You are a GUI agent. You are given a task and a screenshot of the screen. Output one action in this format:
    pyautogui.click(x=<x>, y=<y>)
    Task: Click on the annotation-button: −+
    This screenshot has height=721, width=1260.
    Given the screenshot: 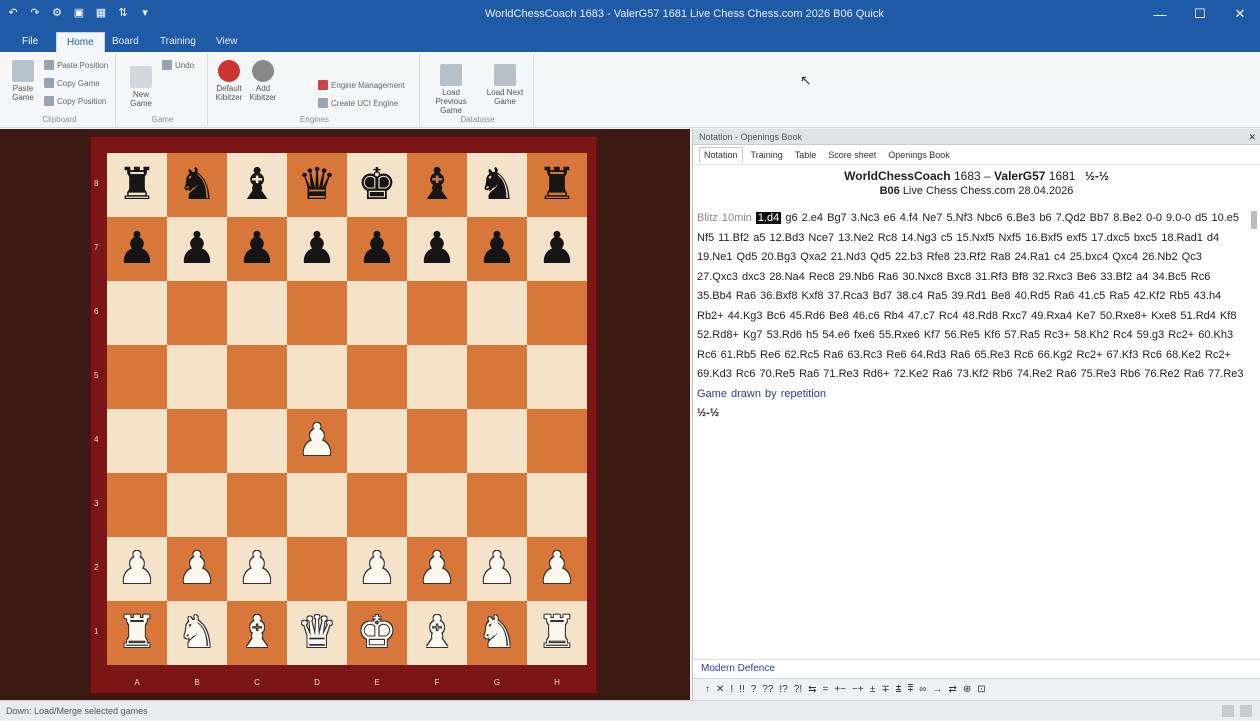 What is the action you would take?
    pyautogui.click(x=858, y=689)
    